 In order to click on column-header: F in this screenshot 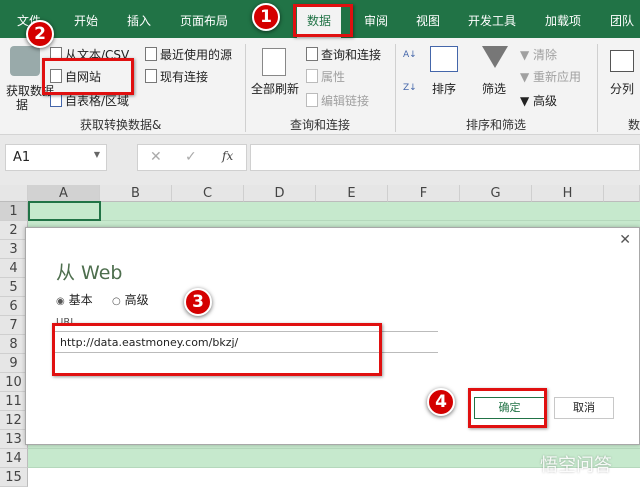, I will do `click(424, 193)`.